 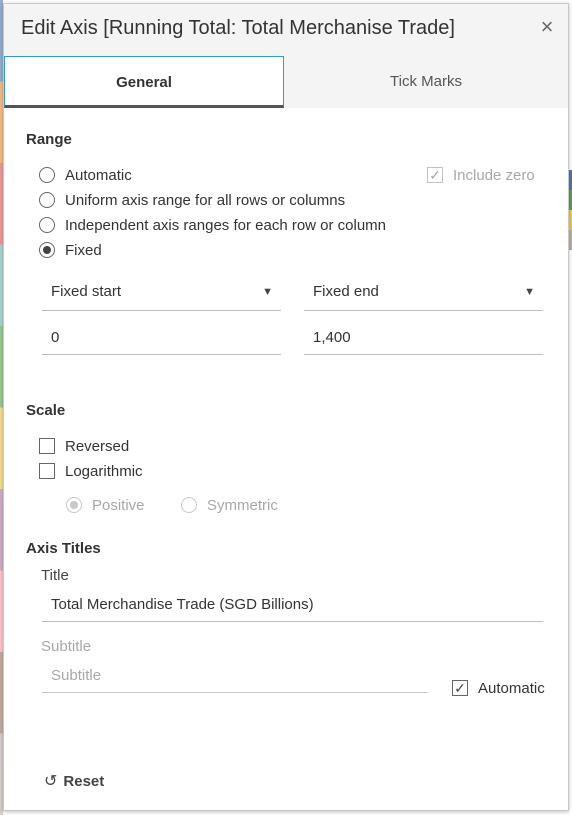 What do you see at coordinates (144, 82) in the screenshot?
I see `tab-general: General` at bounding box center [144, 82].